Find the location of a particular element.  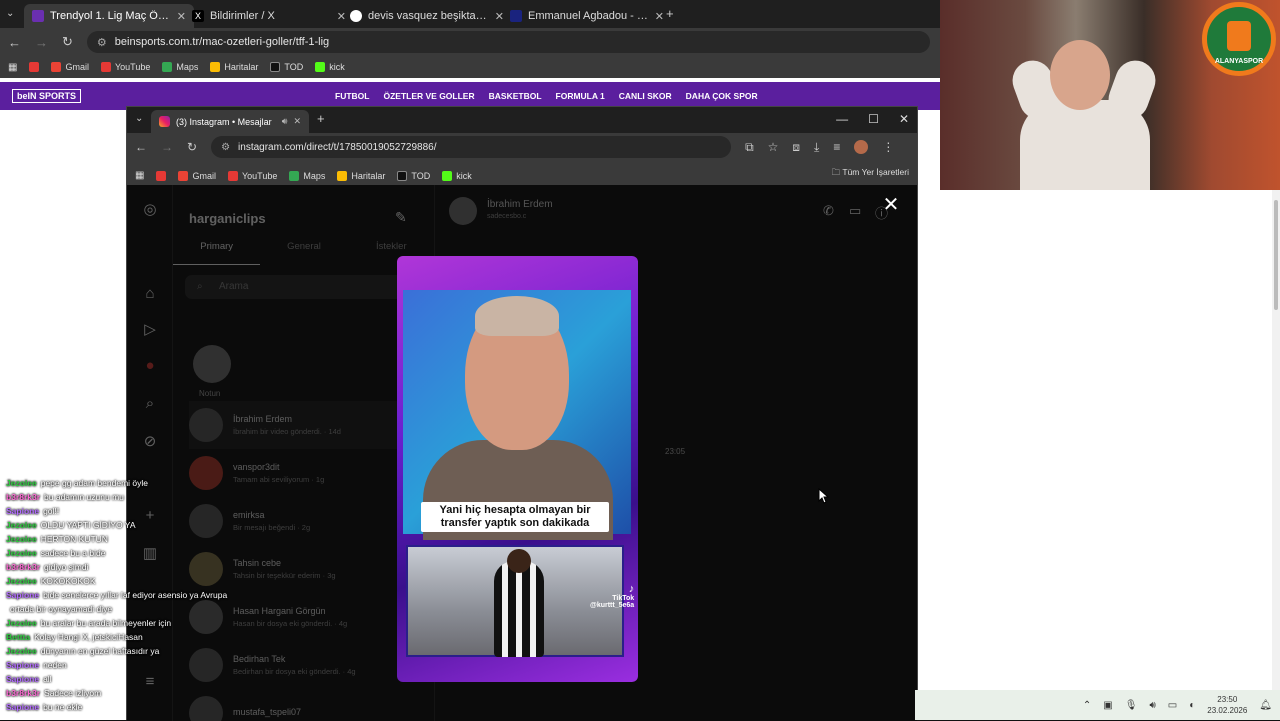

chat-line: Jezolee dünyanın en güzel haftasıdır ya is located at coordinates (82, 651).